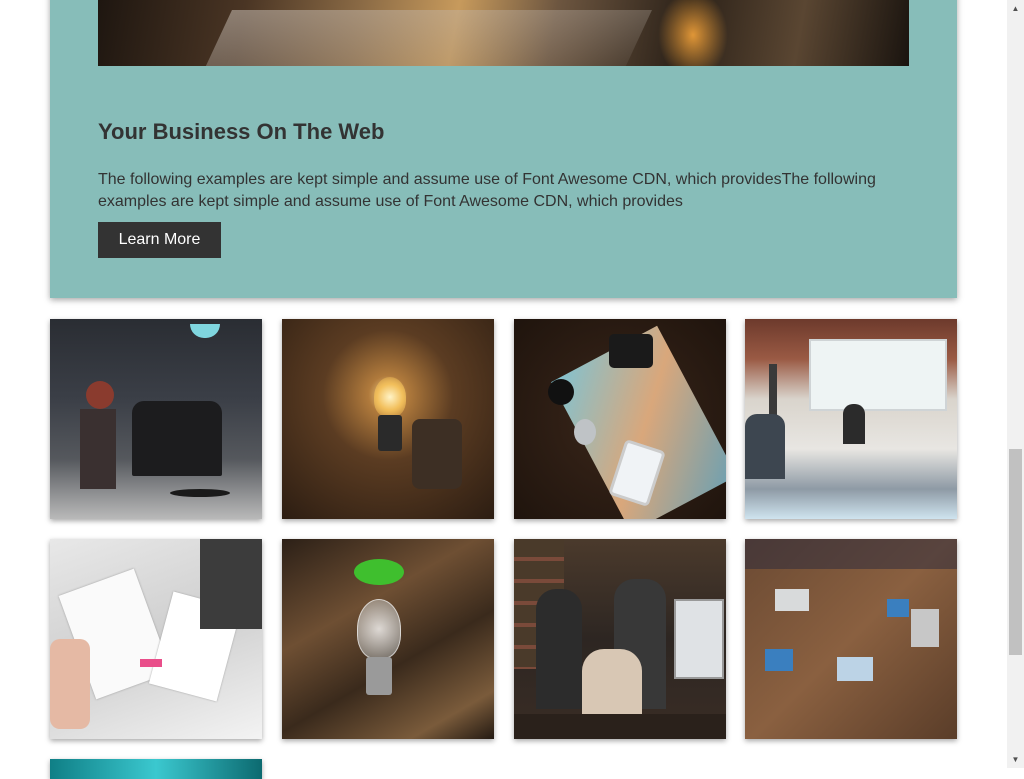 The image size is (1024, 779). I want to click on gallery-image-barbershop, so click(156, 419).